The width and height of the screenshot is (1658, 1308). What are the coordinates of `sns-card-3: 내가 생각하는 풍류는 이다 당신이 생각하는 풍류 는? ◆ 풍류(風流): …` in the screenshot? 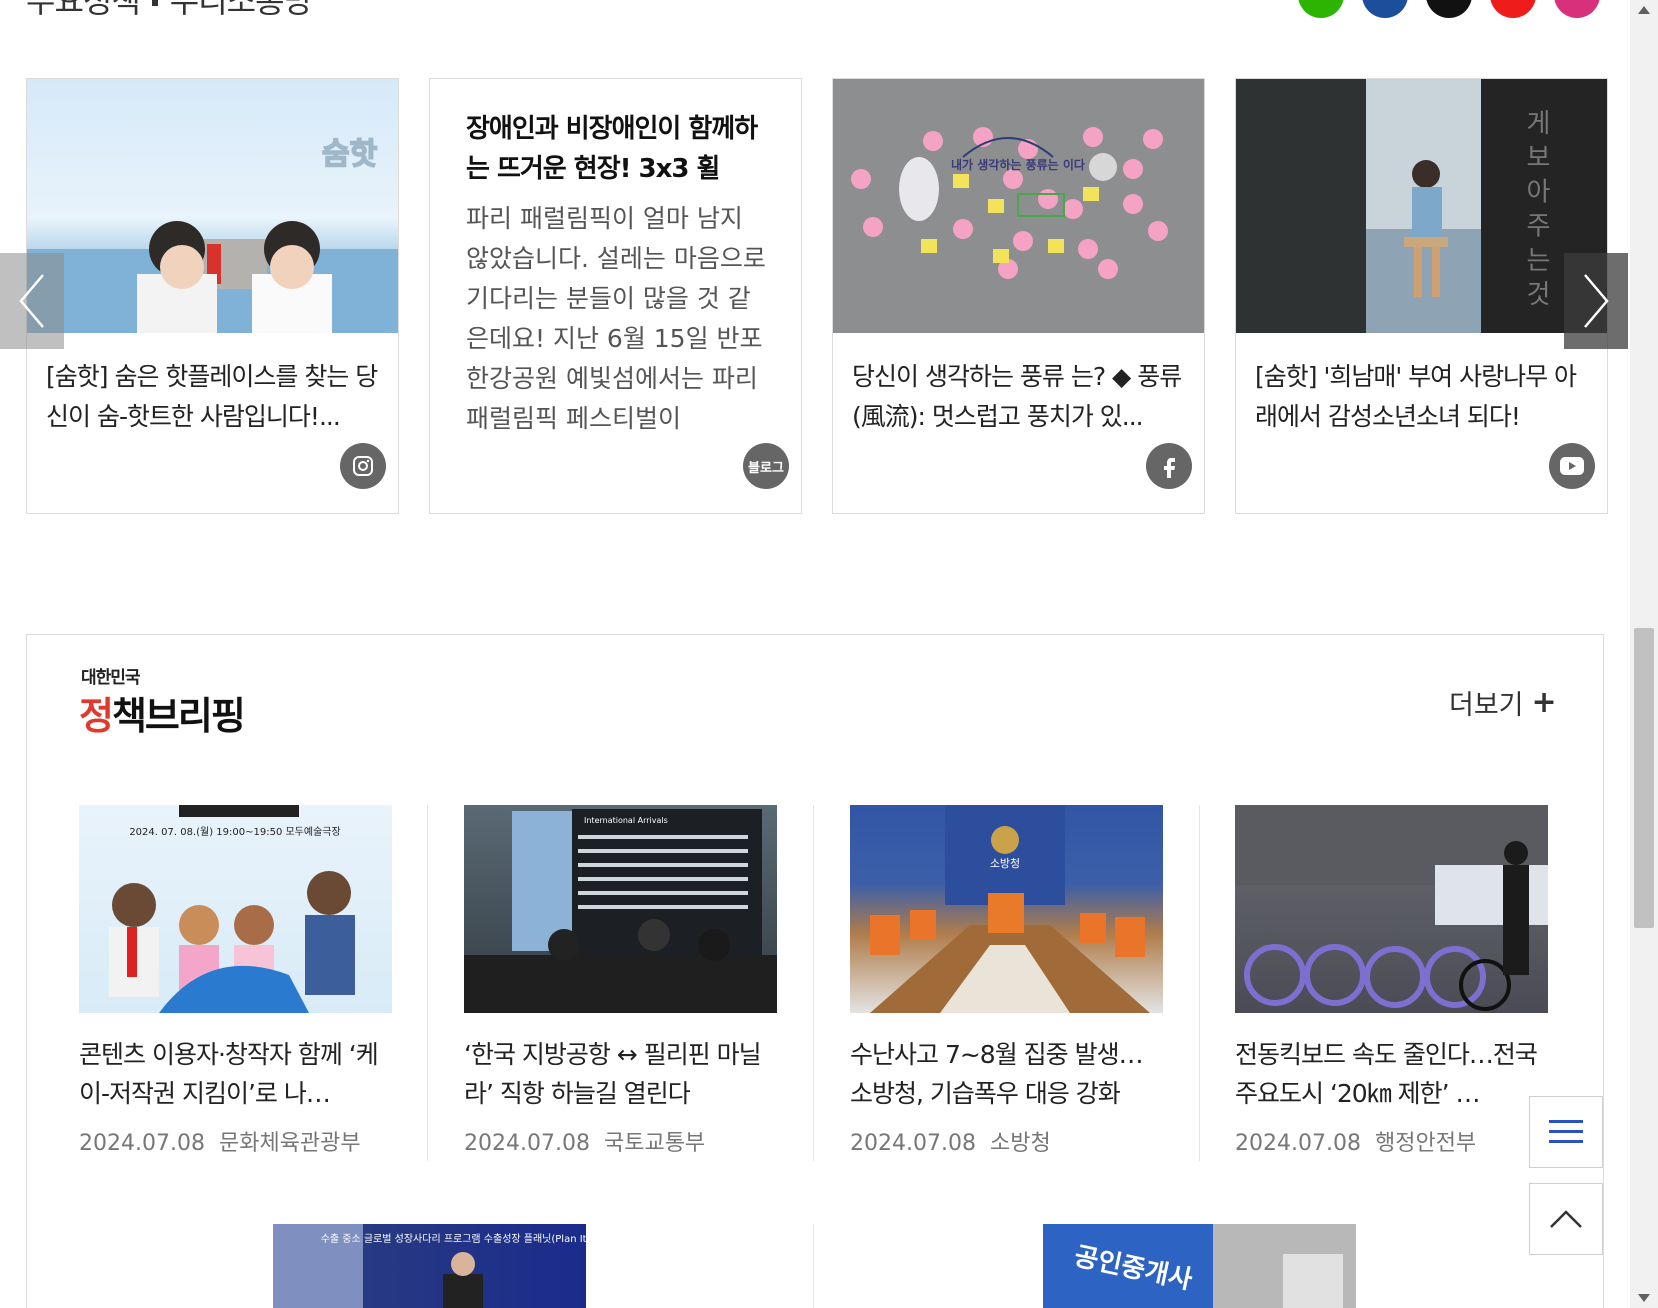 It's located at (1018, 296).